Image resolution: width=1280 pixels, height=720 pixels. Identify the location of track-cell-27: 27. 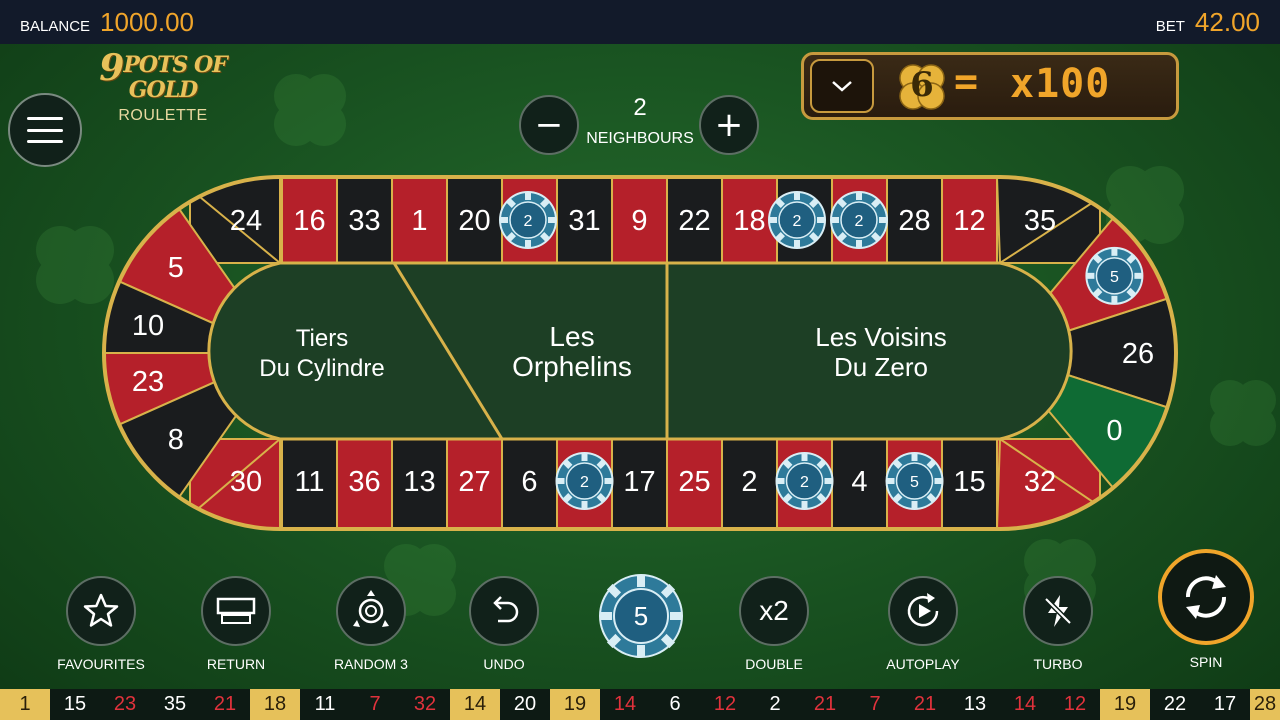
(474, 483).